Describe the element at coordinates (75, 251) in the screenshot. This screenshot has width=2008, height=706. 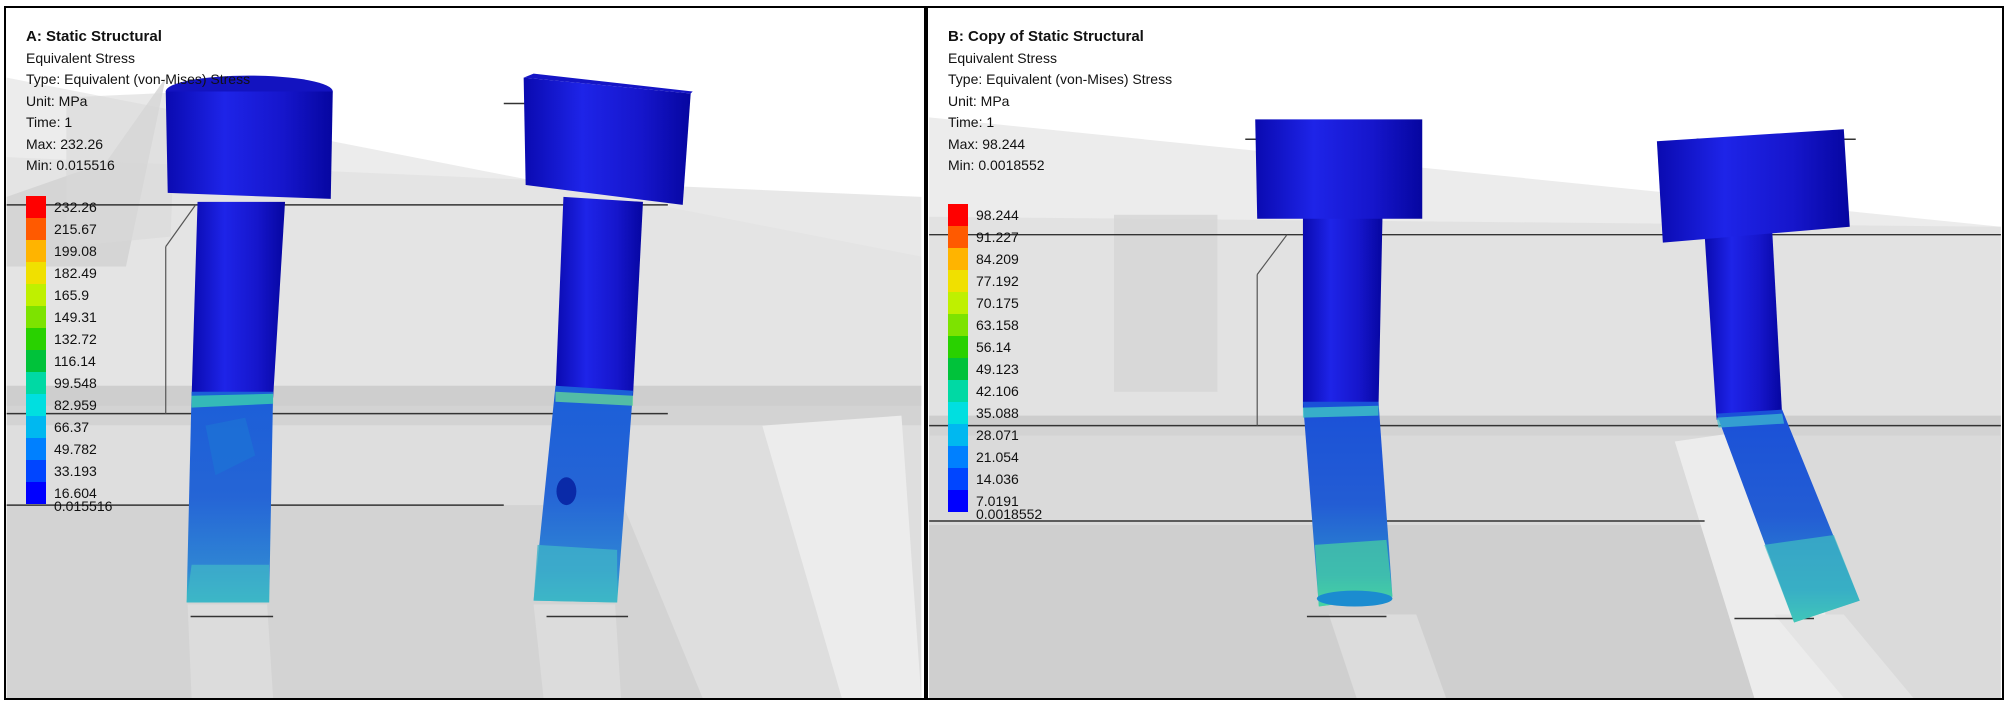
I see `legend-value: 199.08` at that location.